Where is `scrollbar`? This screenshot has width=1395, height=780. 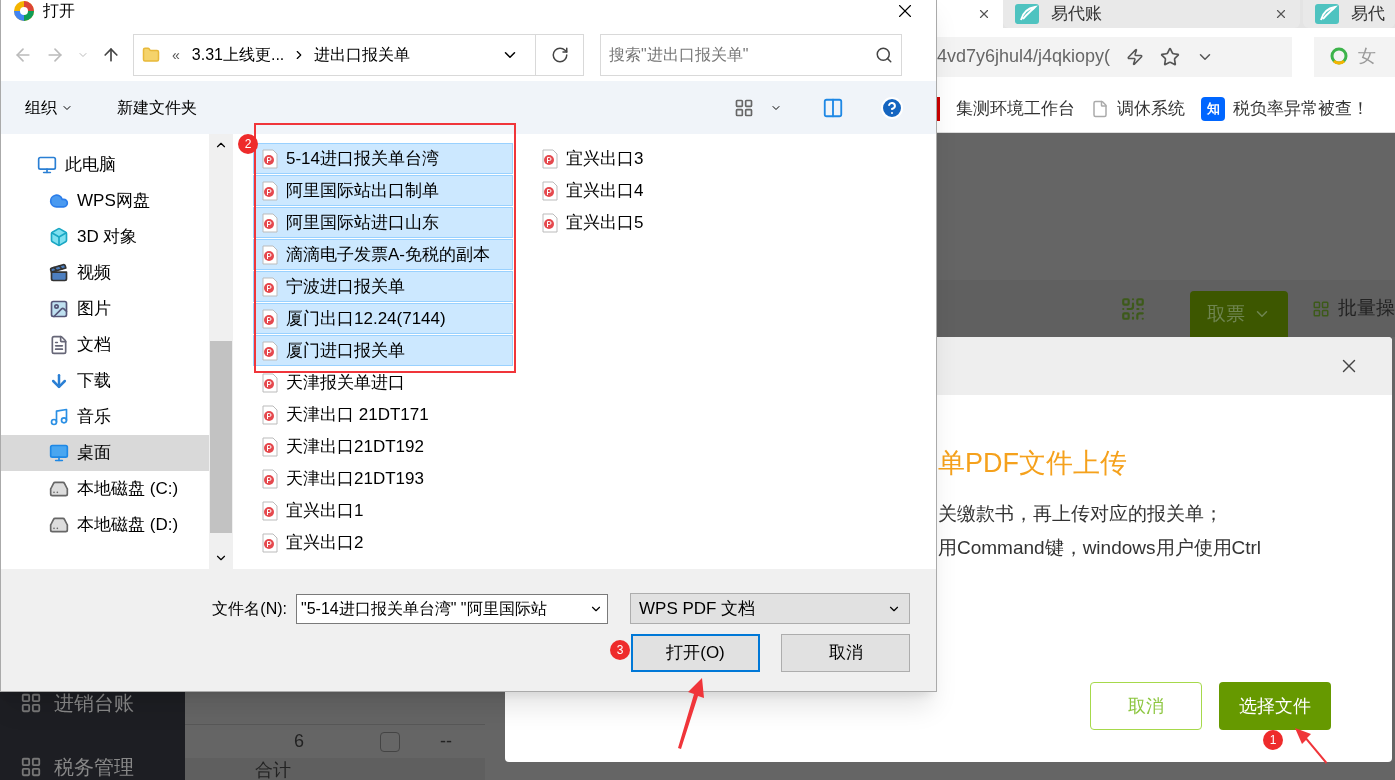 scrollbar is located at coordinates (221, 351).